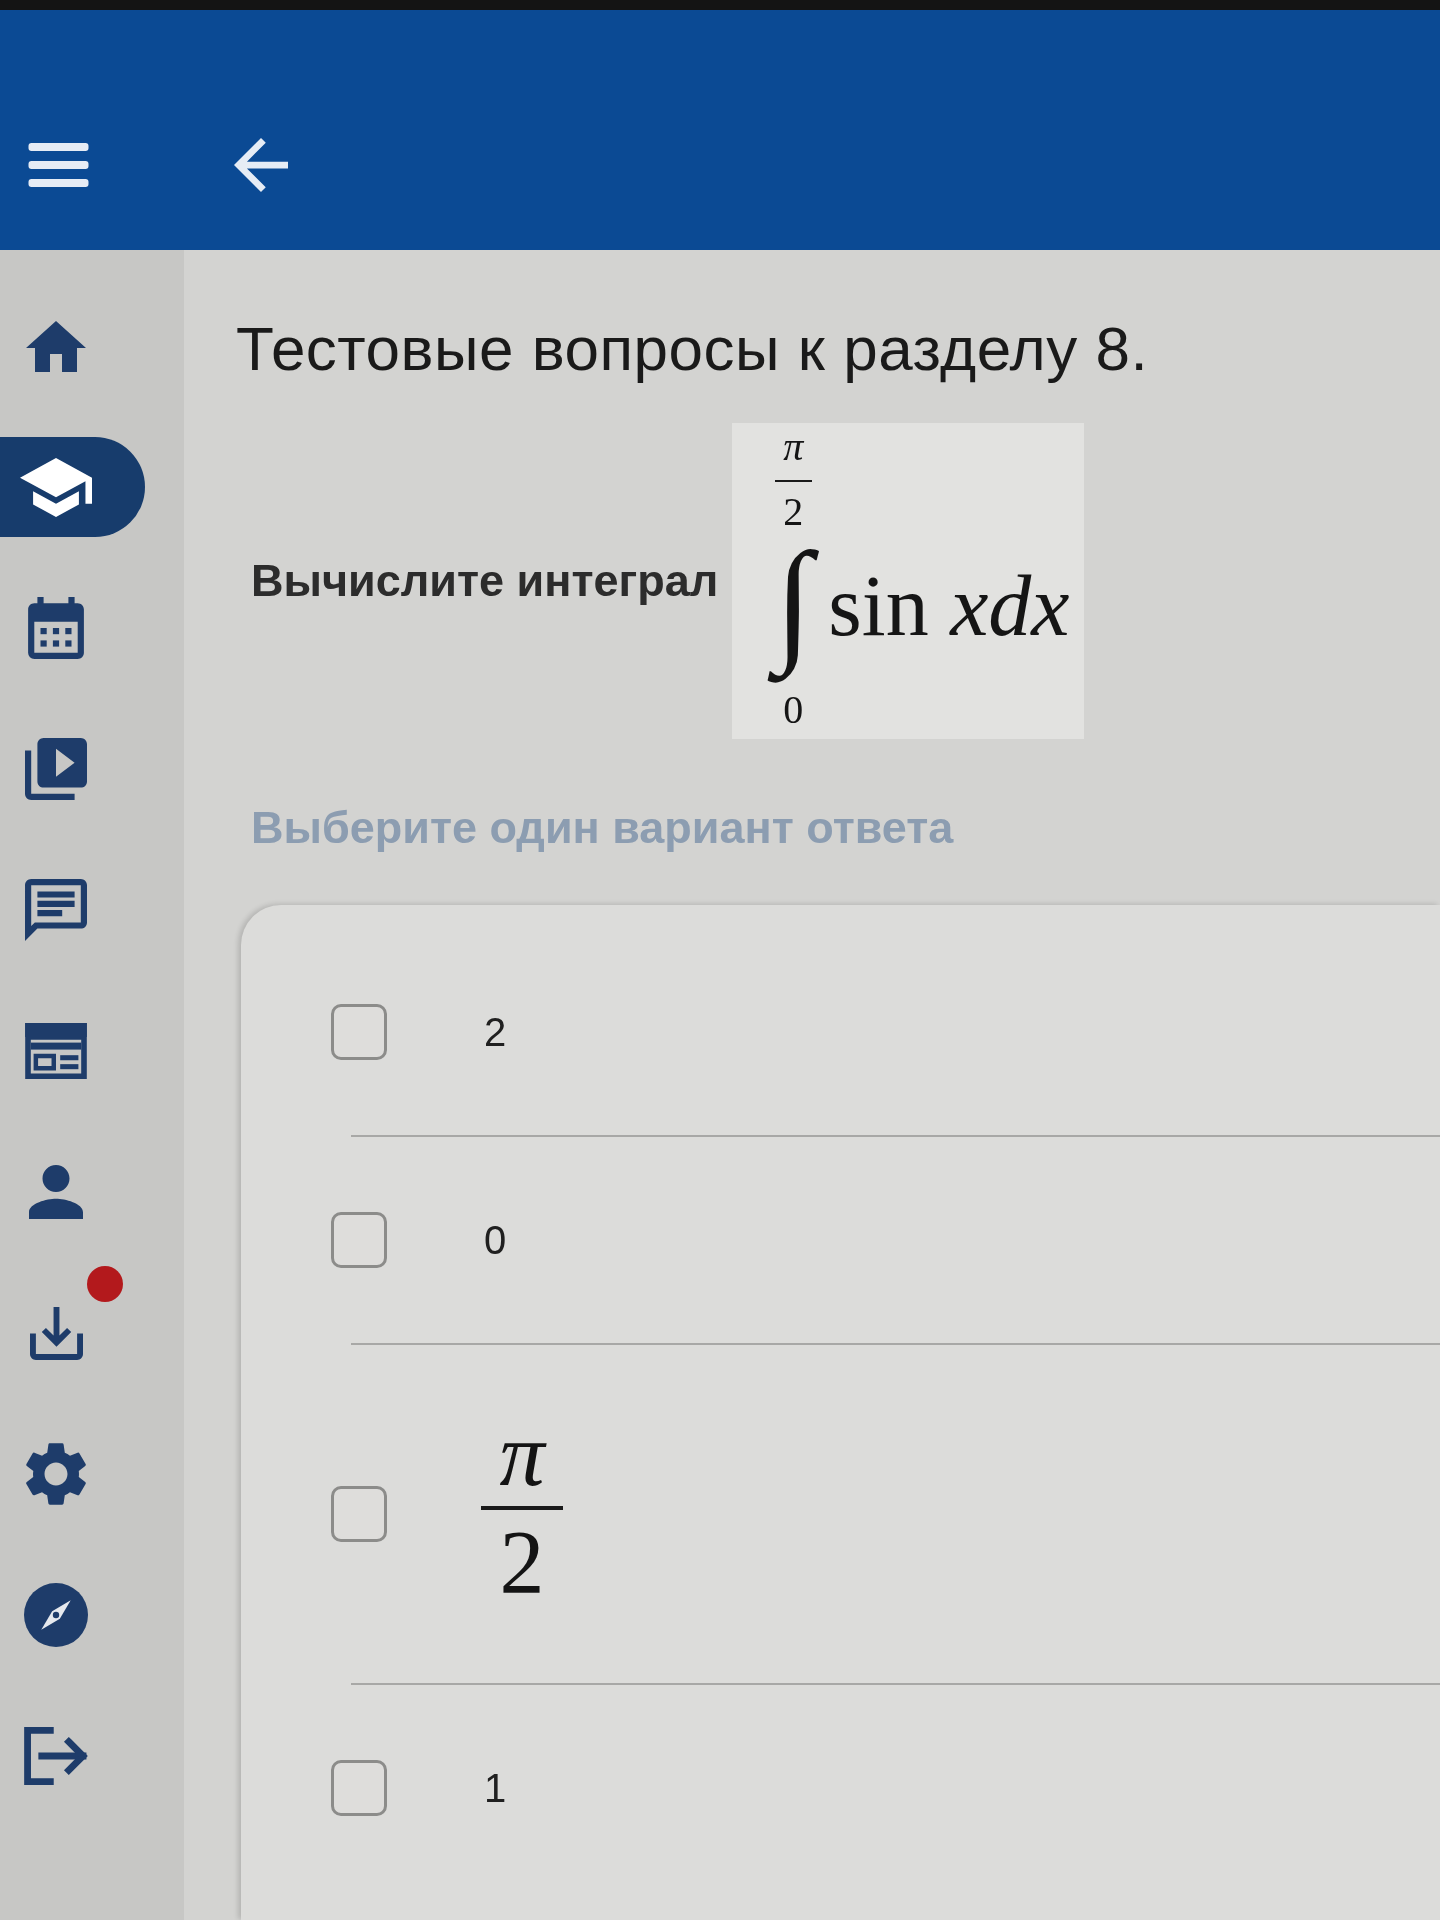 The image size is (1440, 1920). Describe the element at coordinates (56, 1192) in the screenshot. I see `person-icon` at that location.